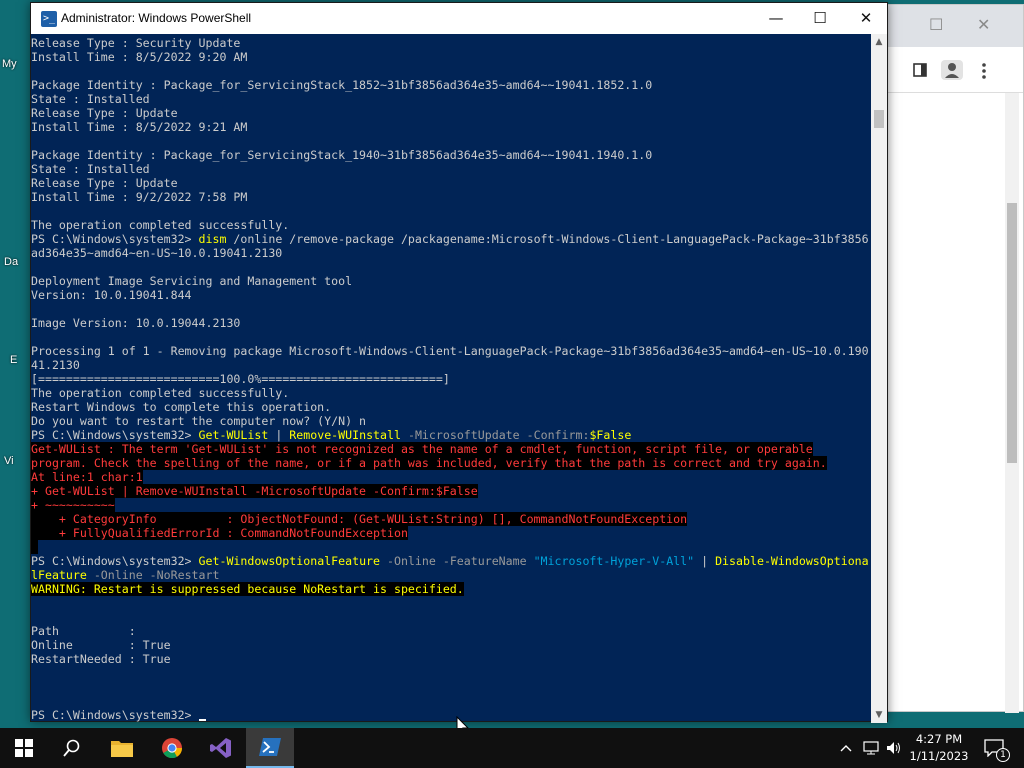 This screenshot has width=1024, height=768. I want to click on browser-scrollbar-thumb, so click(1012, 333).